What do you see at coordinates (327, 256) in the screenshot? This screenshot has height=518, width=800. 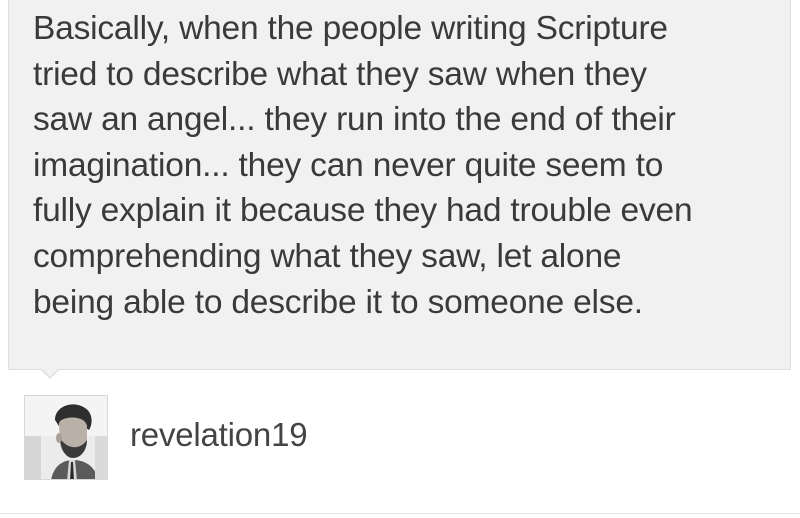 I see `quote-line: comprehending what they saw, let alone` at bounding box center [327, 256].